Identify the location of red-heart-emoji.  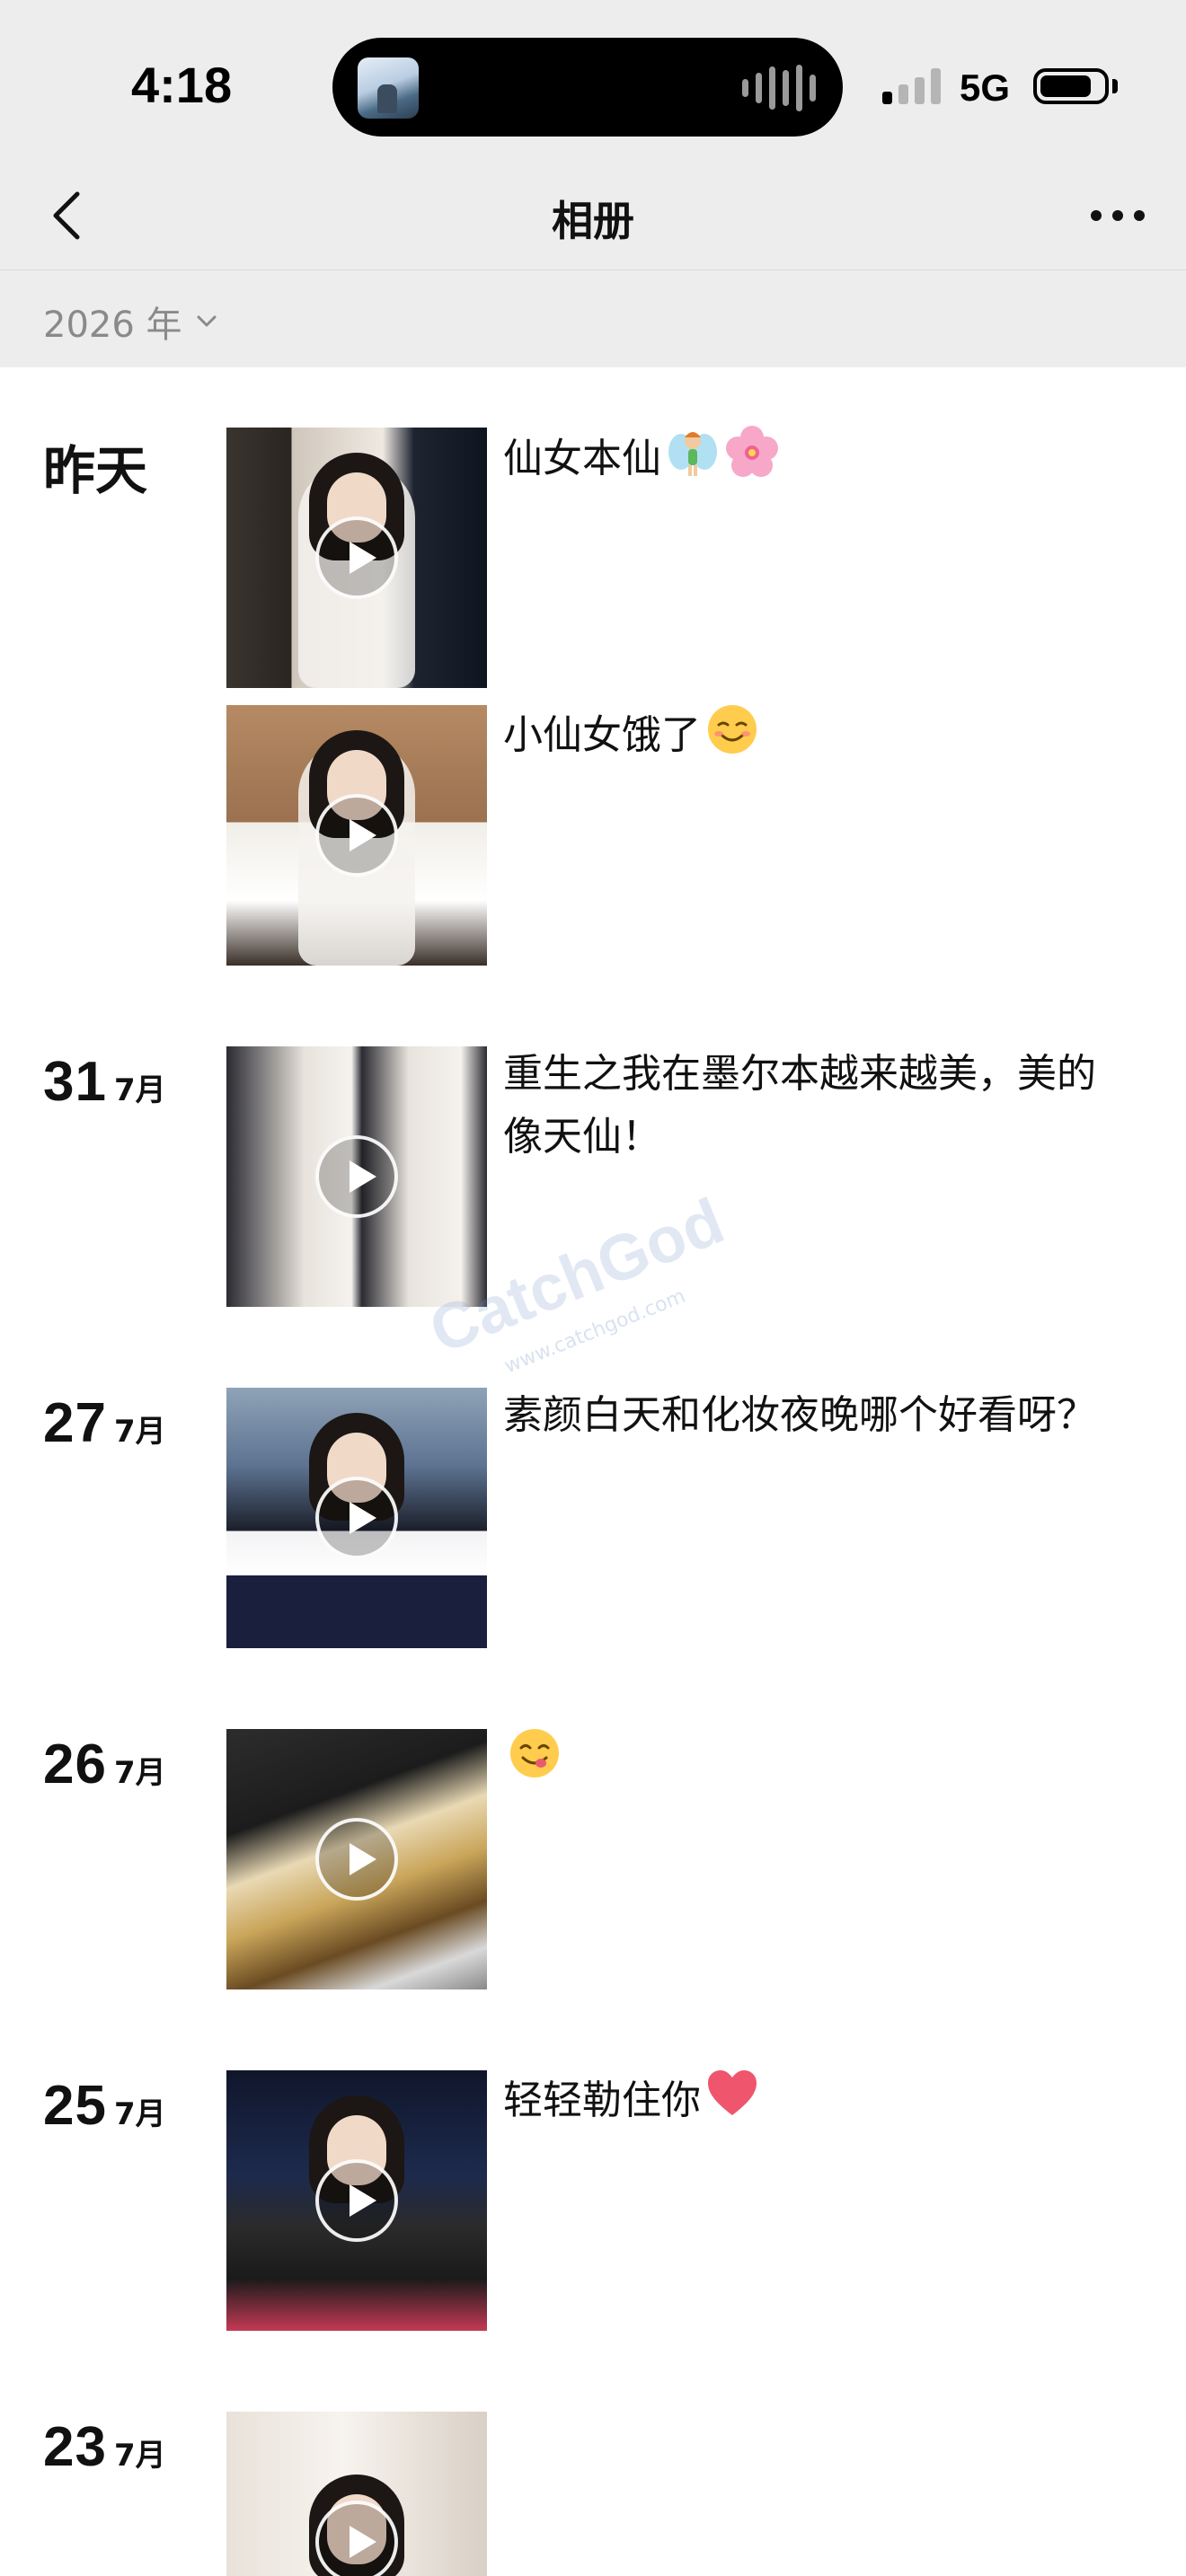
(732, 2104).